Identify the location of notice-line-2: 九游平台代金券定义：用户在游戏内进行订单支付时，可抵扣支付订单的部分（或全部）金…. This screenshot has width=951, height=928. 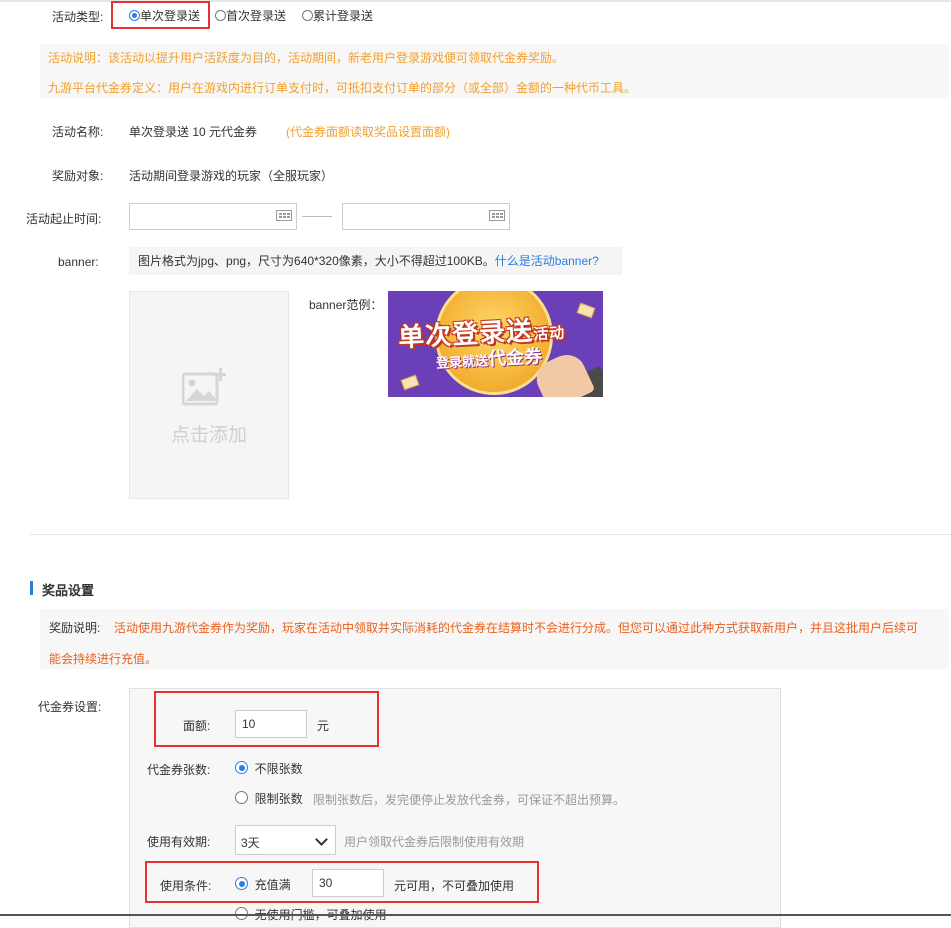
(342, 88).